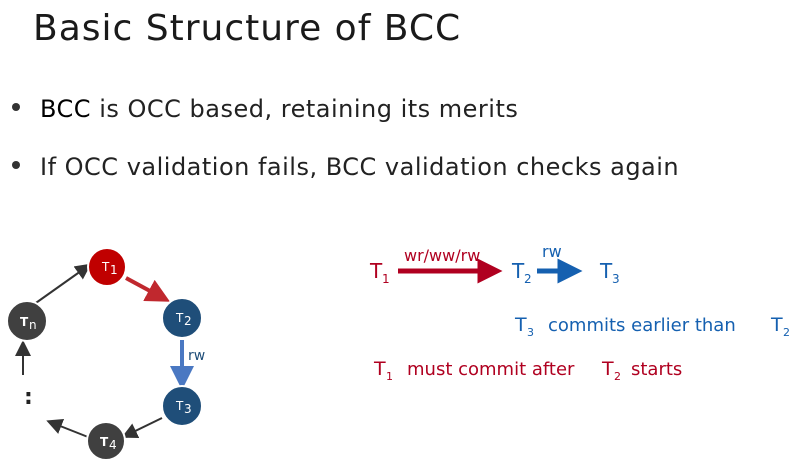 This screenshot has width=810, height=469. What do you see at coordinates (67, 428) in the screenshot?
I see `edge-t4-next` at bounding box center [67, 428].